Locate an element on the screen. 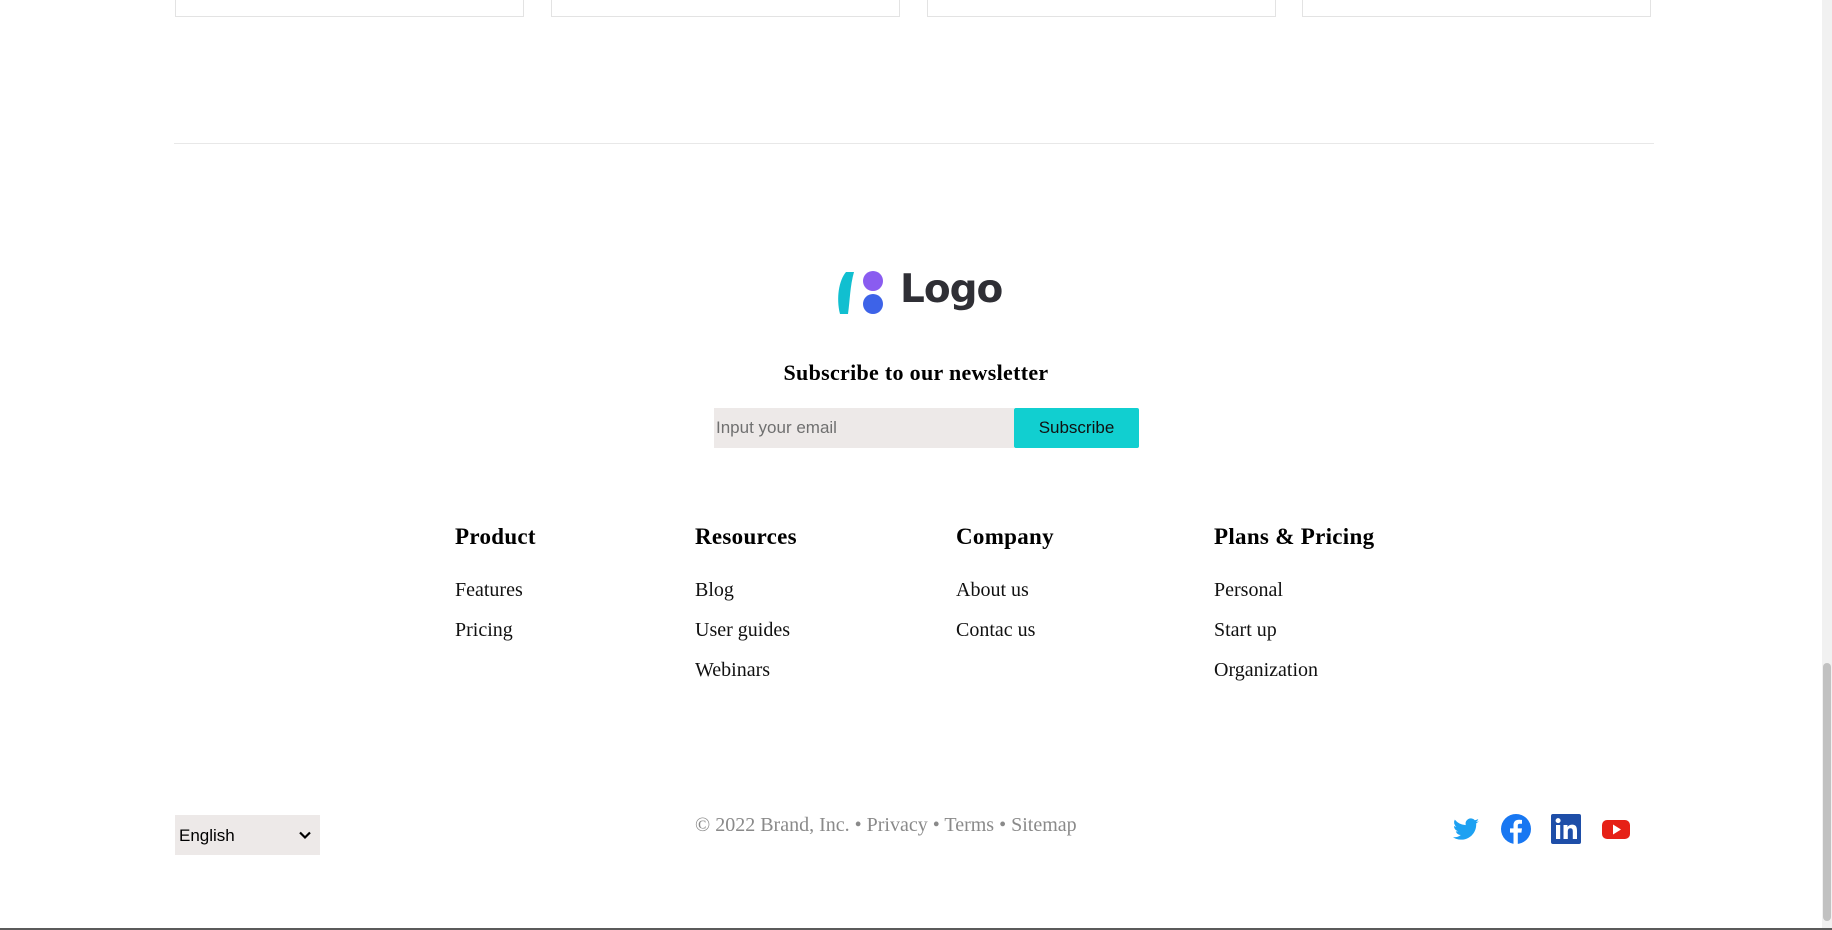  footer-column-product: Product Features Pricing is located at coordinates (495, 590).